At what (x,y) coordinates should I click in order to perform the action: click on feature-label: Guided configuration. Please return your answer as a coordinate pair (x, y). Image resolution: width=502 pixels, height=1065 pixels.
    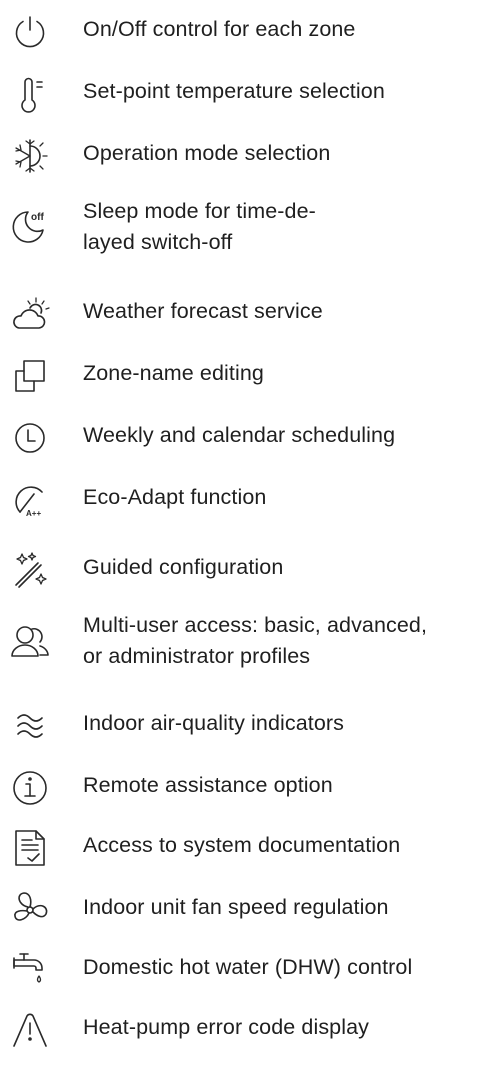
    Looking at the image, I should click on (183, 567).